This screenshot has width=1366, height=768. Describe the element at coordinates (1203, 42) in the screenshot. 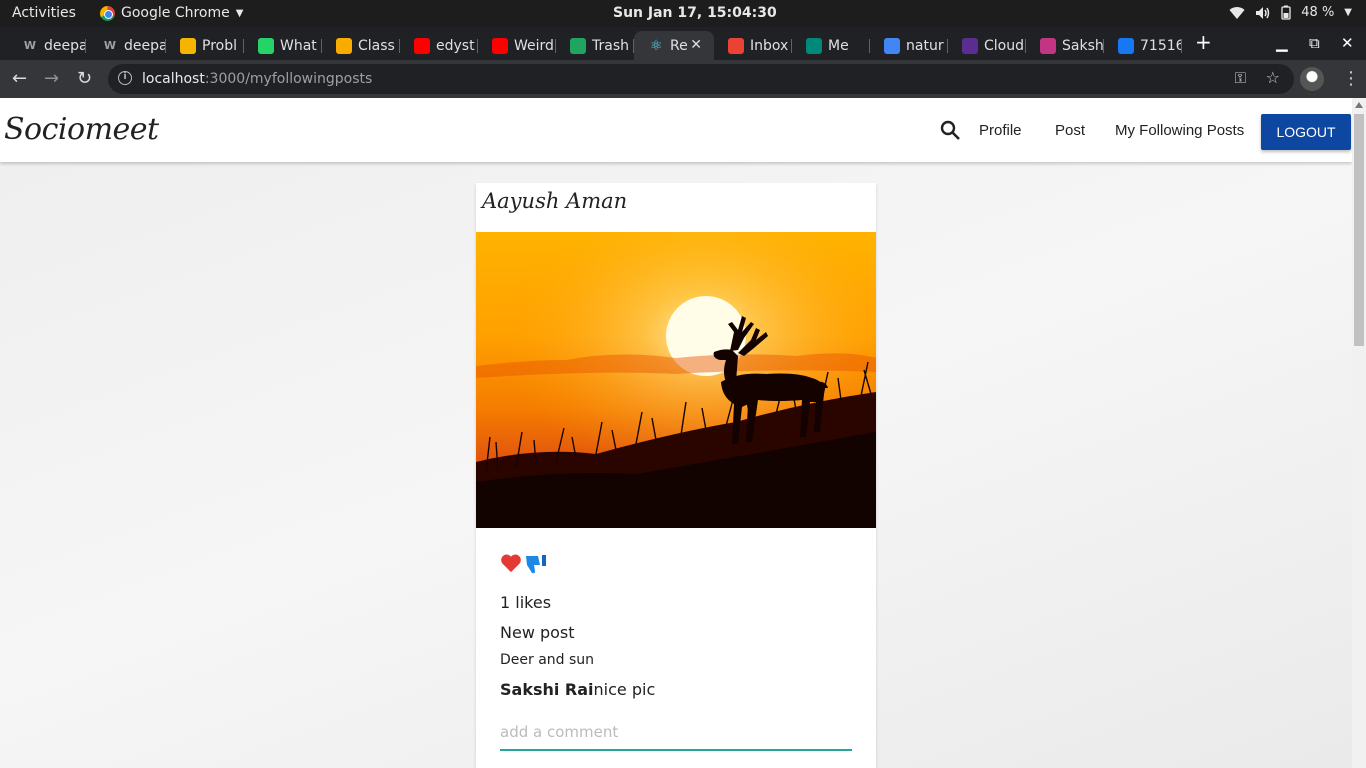

I see `new-tab-button: +` at that location.